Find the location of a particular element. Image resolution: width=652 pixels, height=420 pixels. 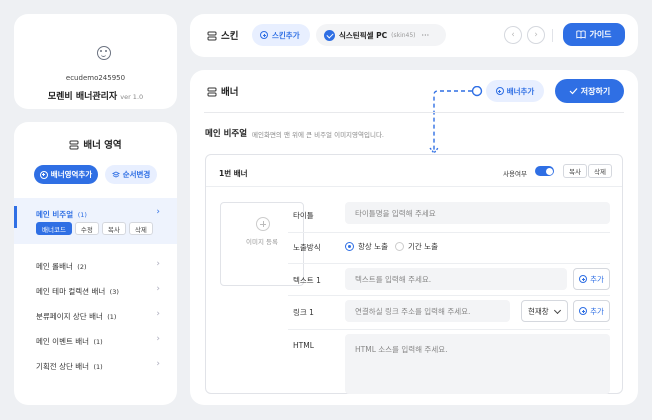

active-indicator is located at coordinates (15, 217).